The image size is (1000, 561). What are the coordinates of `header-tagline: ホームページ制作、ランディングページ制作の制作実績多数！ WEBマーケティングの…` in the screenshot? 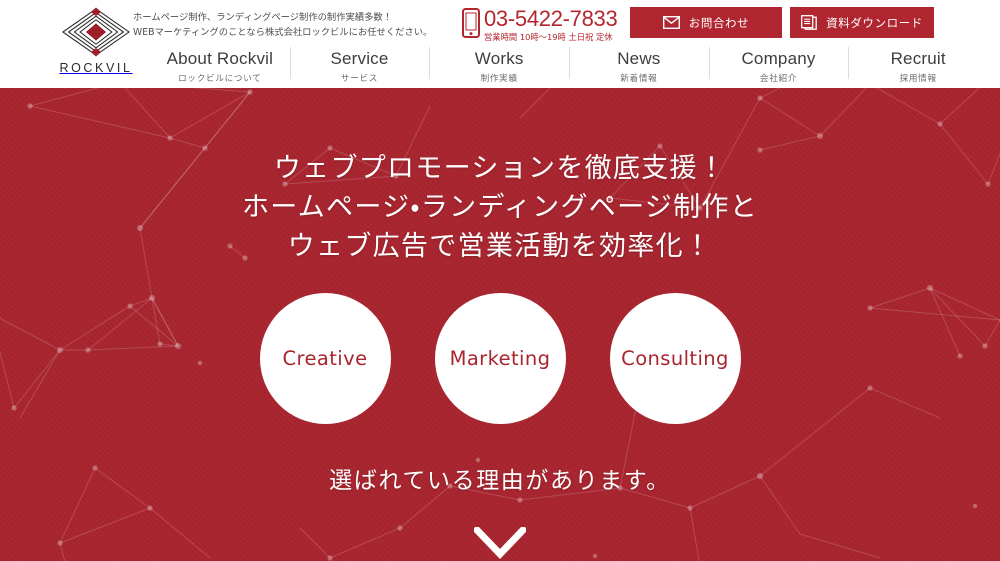 It's located at (298, 25).